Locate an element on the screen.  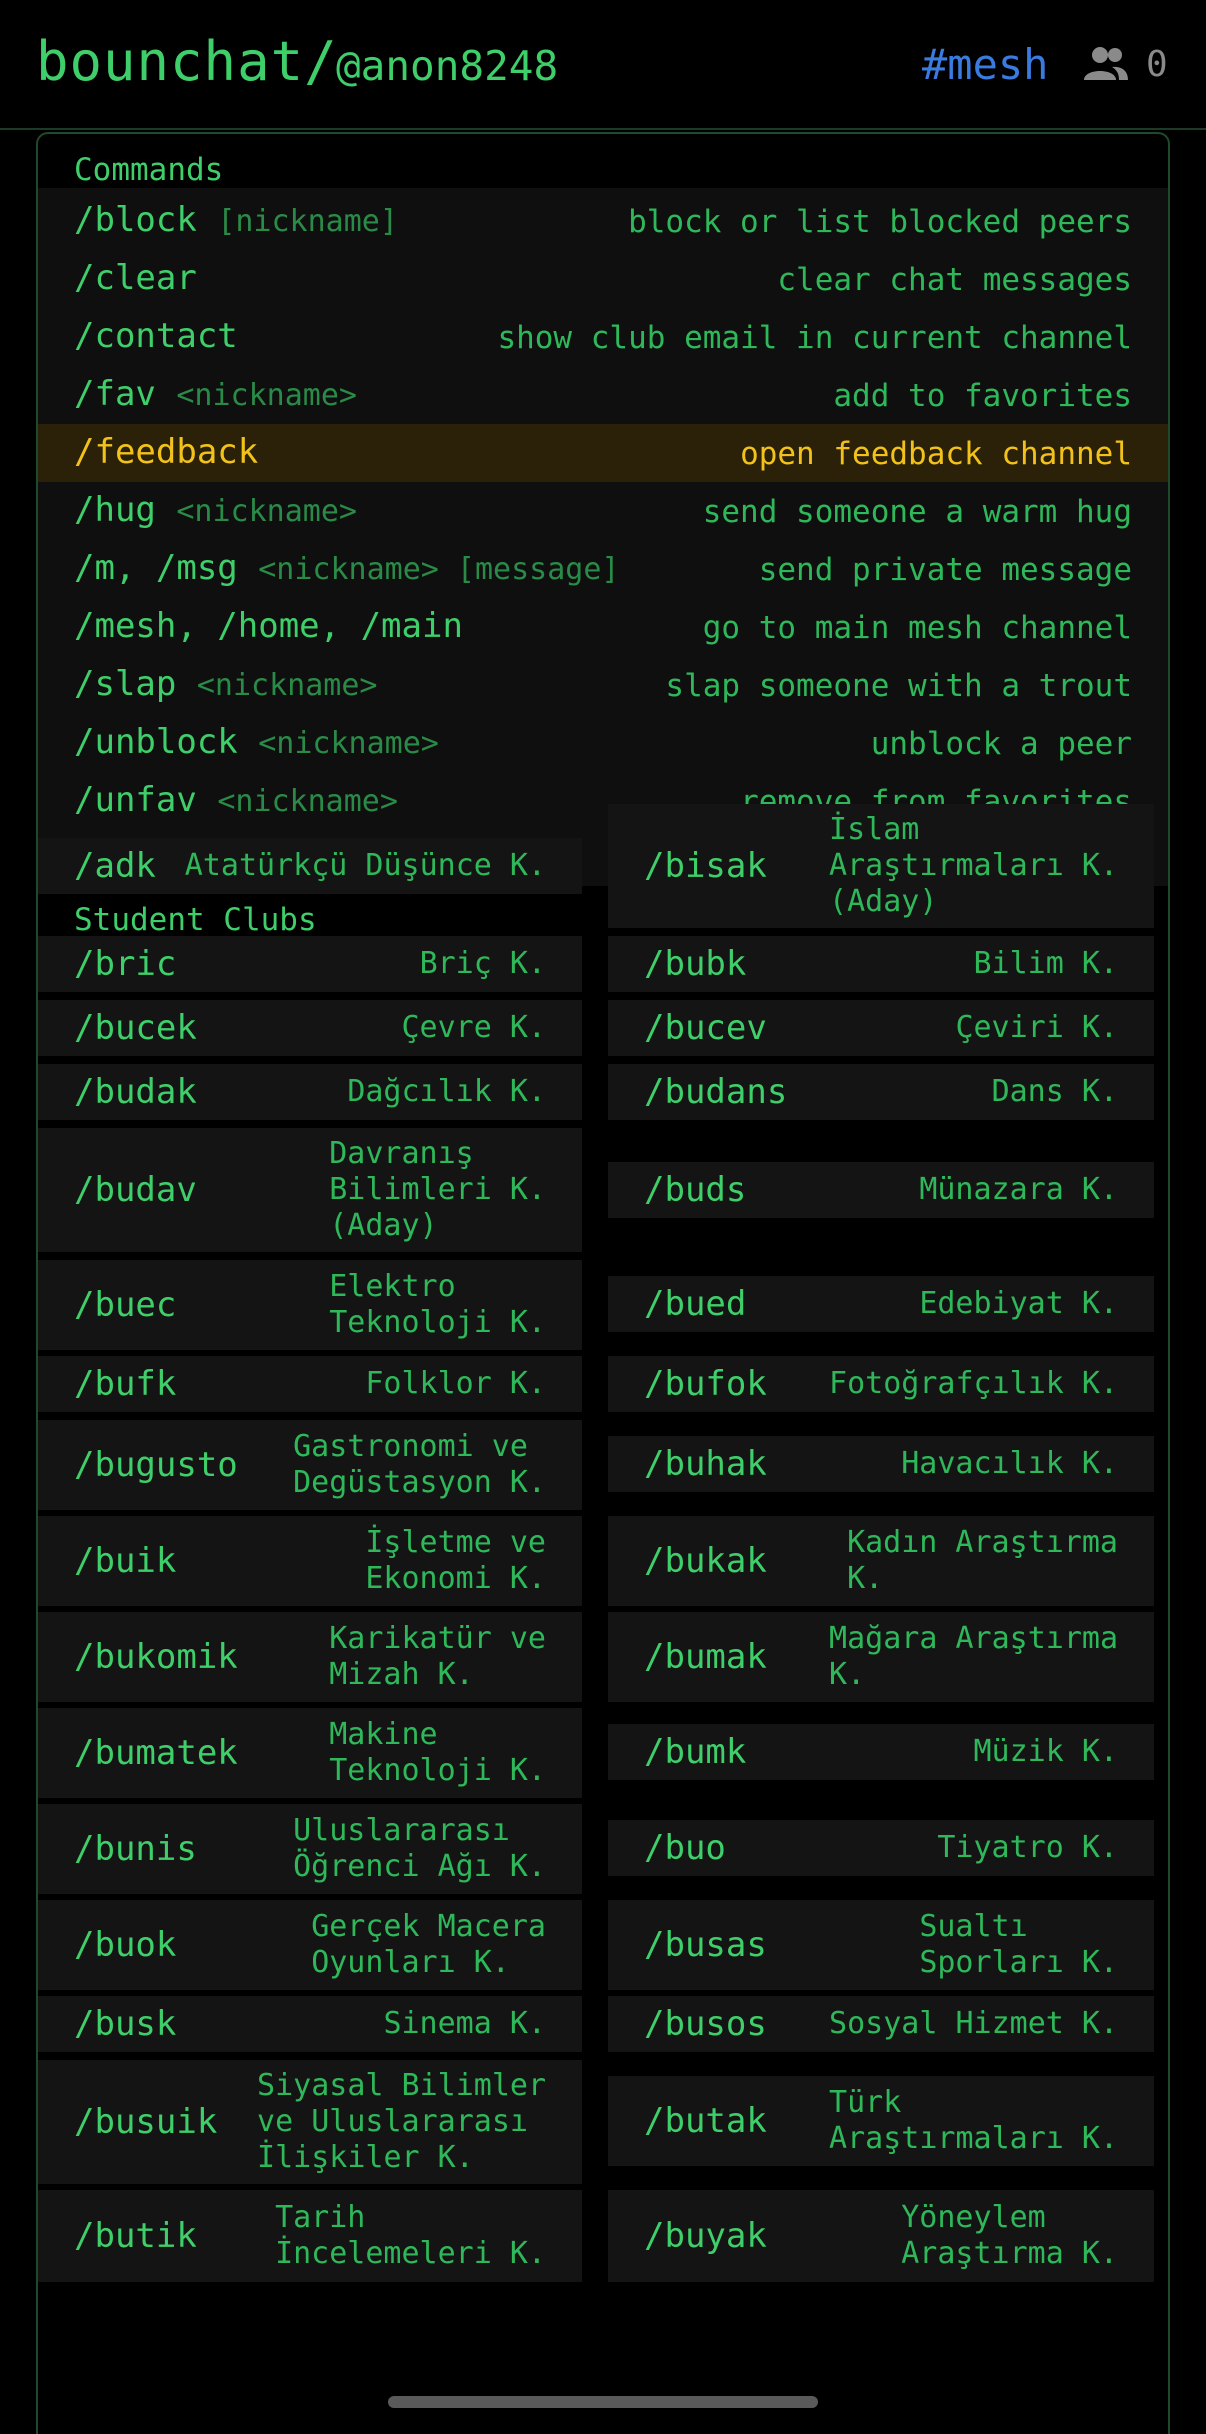
club-item: /buok Gerçek Macera Oyunları K. is located at coordinates (310, 1945).